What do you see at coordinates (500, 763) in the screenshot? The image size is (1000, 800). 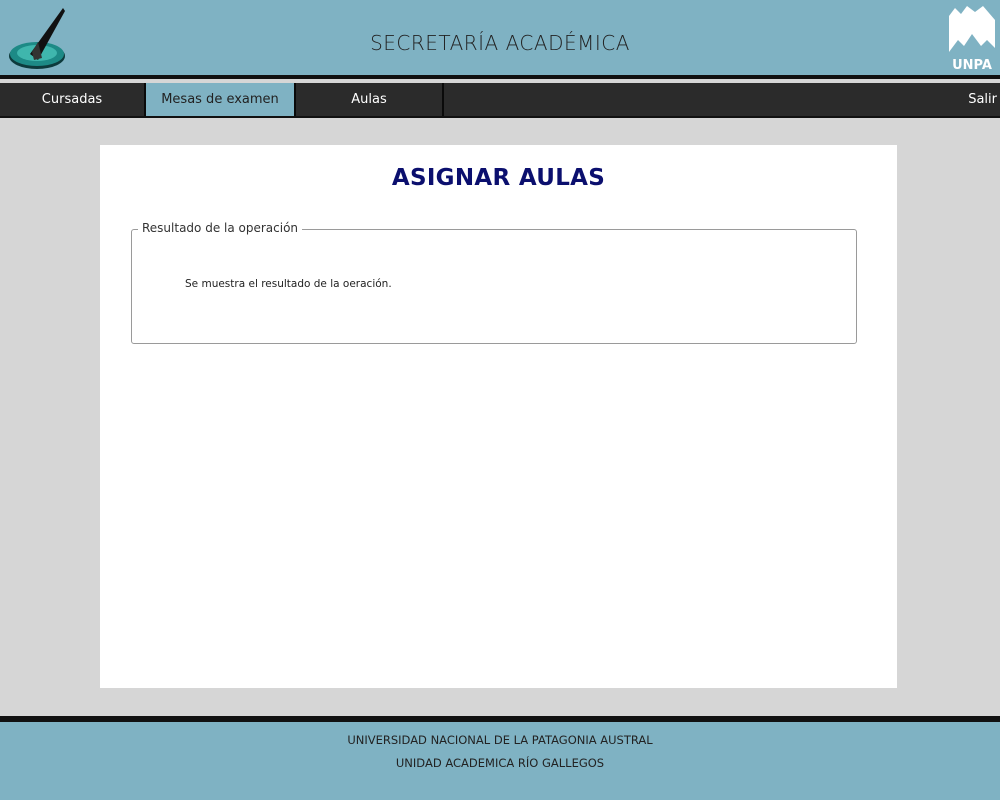 I see `footer-academic-unit: UNIDAD ACADEMICA RÍO GALLEGOS` at bounding box center [500, 763].